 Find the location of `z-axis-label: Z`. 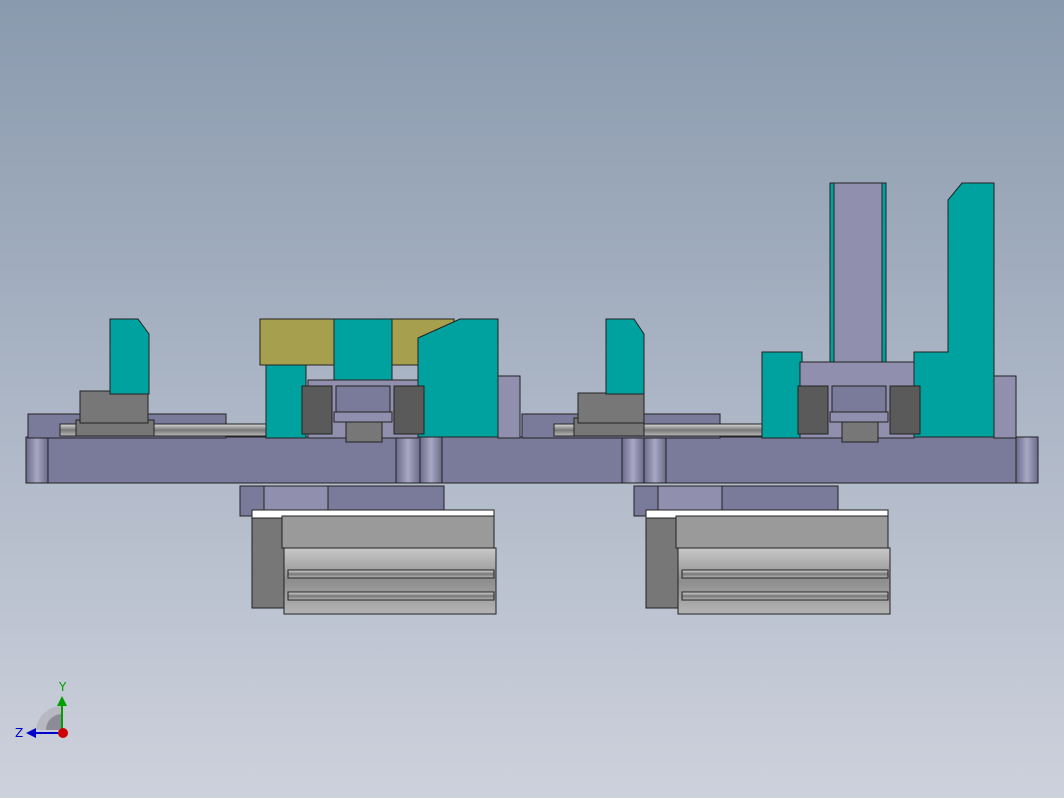

z-axis-label: Z is located at coordinates (19, 733).